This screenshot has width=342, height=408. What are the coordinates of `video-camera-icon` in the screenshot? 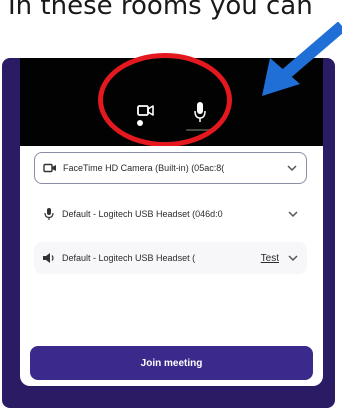 It's located at (49, 168).